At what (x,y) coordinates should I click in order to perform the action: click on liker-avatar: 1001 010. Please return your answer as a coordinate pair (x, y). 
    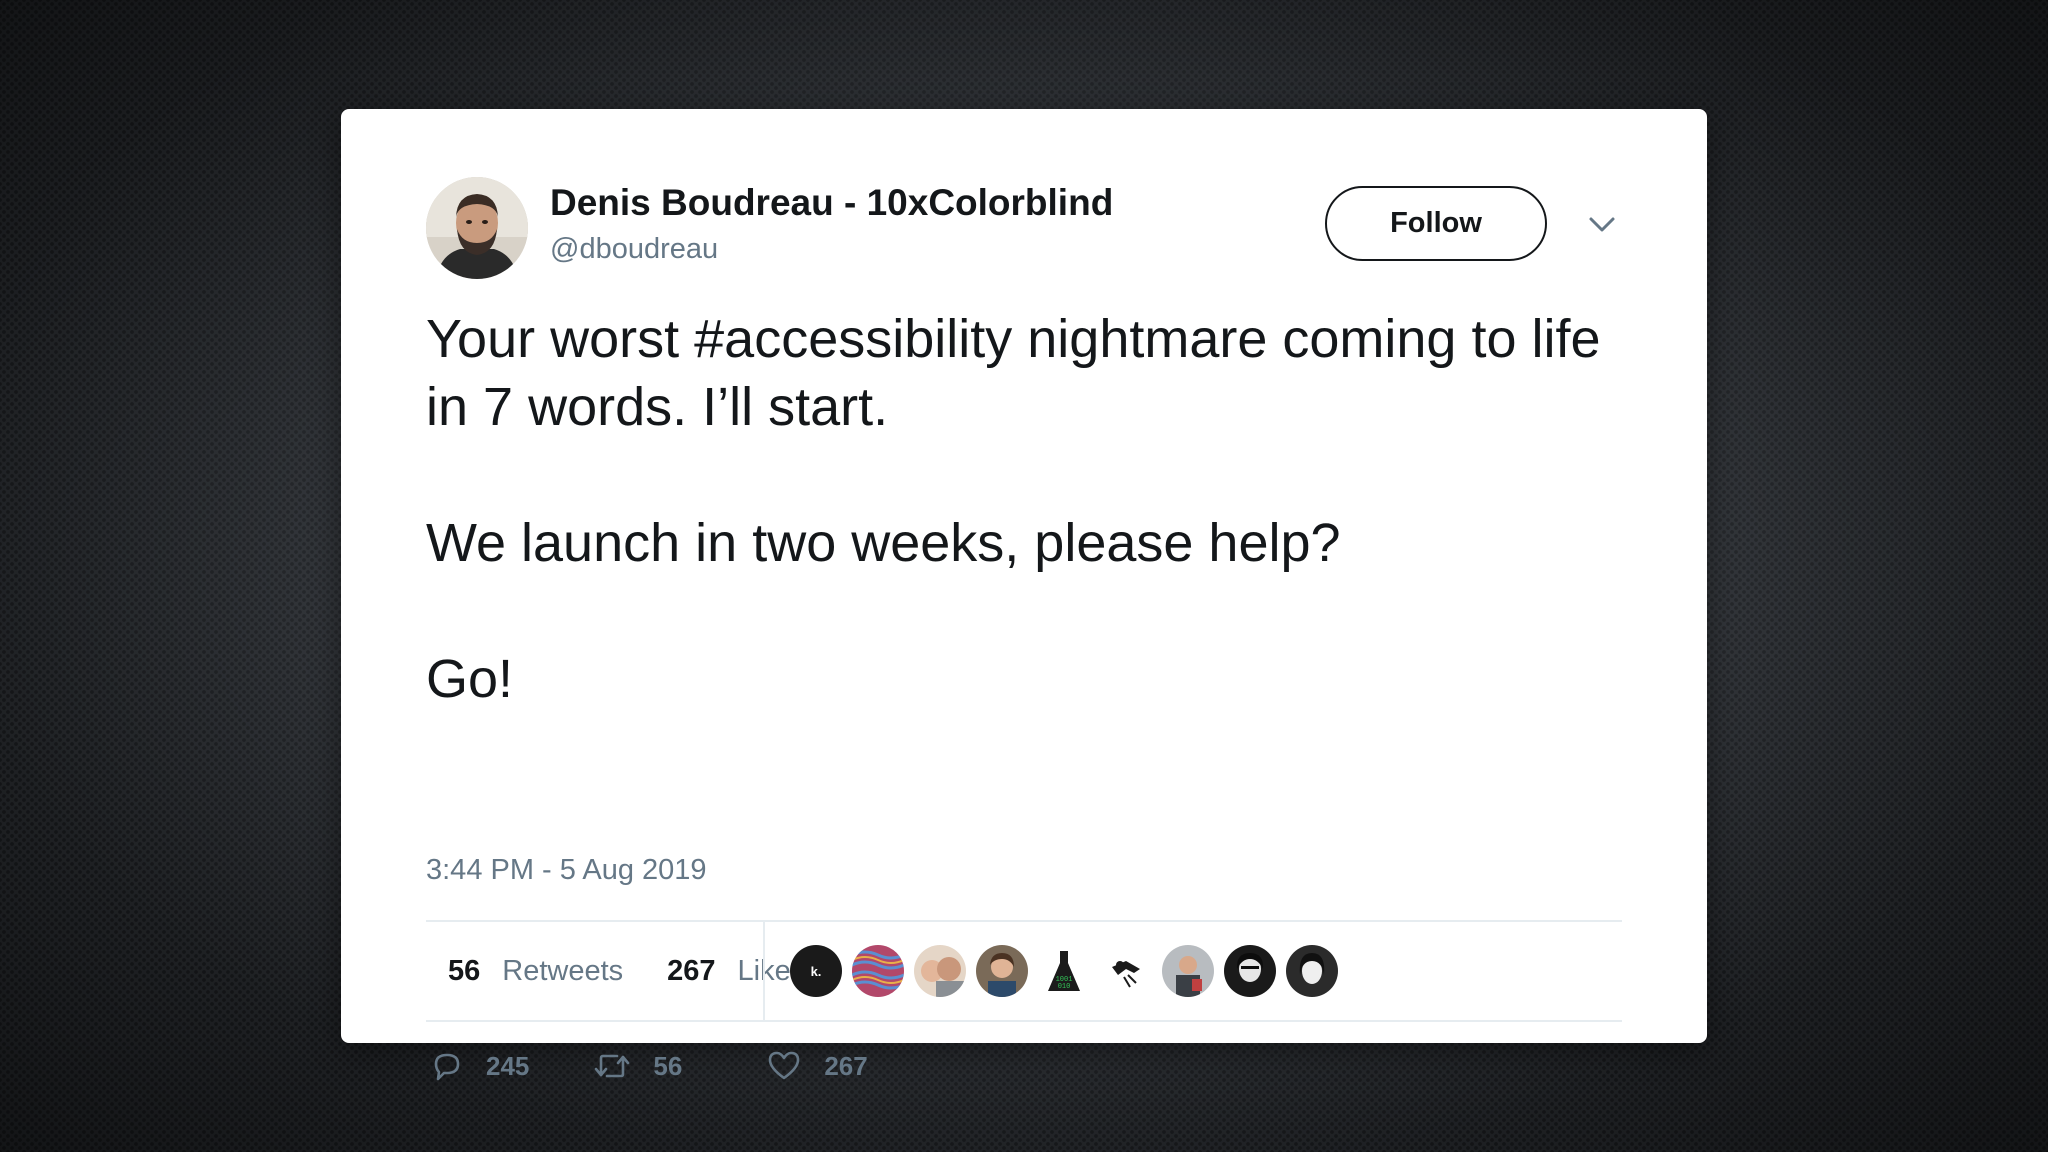
    Looking at the image, I should click on (1064, 971).